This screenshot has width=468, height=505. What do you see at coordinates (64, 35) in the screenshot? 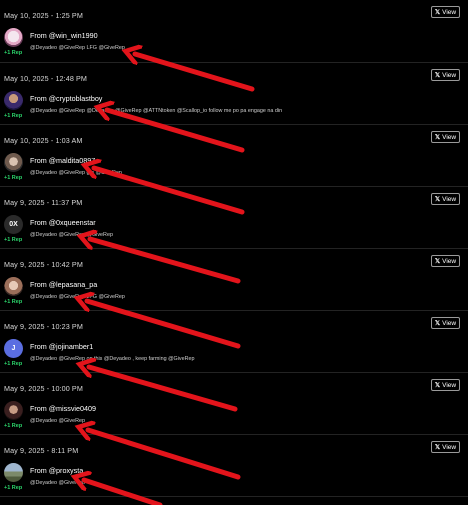
I see `sender-handle: From @win_win1990` at bounding box center [64, 35].